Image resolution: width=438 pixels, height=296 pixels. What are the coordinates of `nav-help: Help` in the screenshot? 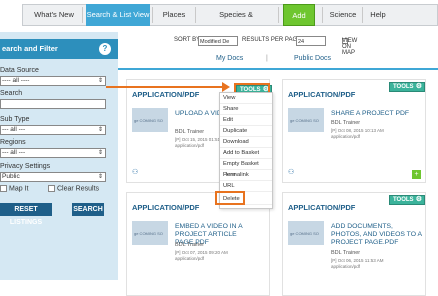 It's located at (378, 15).